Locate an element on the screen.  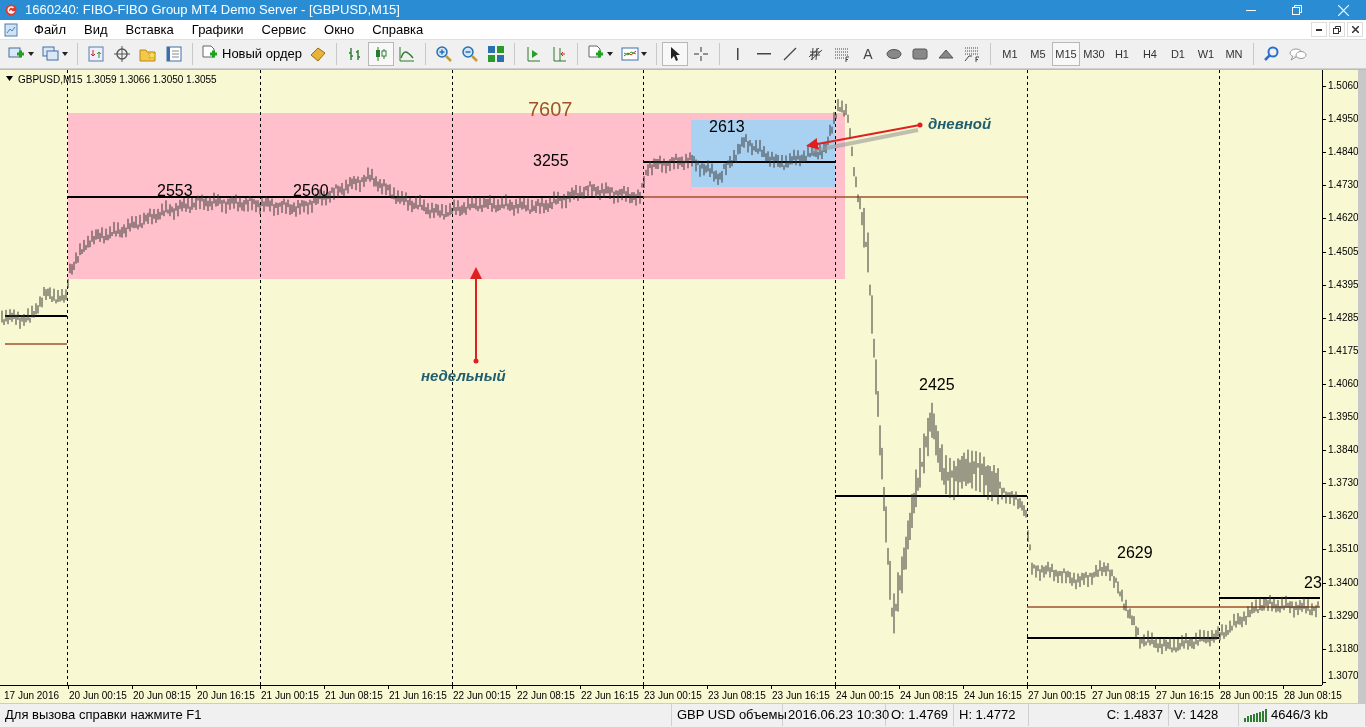
new-order-button: Новый ордер is located at coordinates (251, 54).